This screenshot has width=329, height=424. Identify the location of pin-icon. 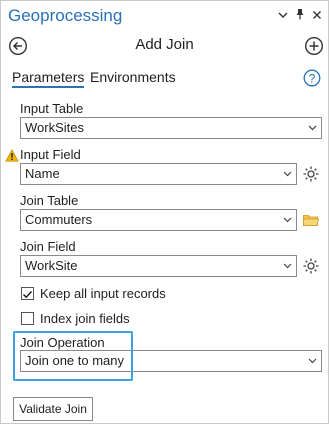
(300, 16).